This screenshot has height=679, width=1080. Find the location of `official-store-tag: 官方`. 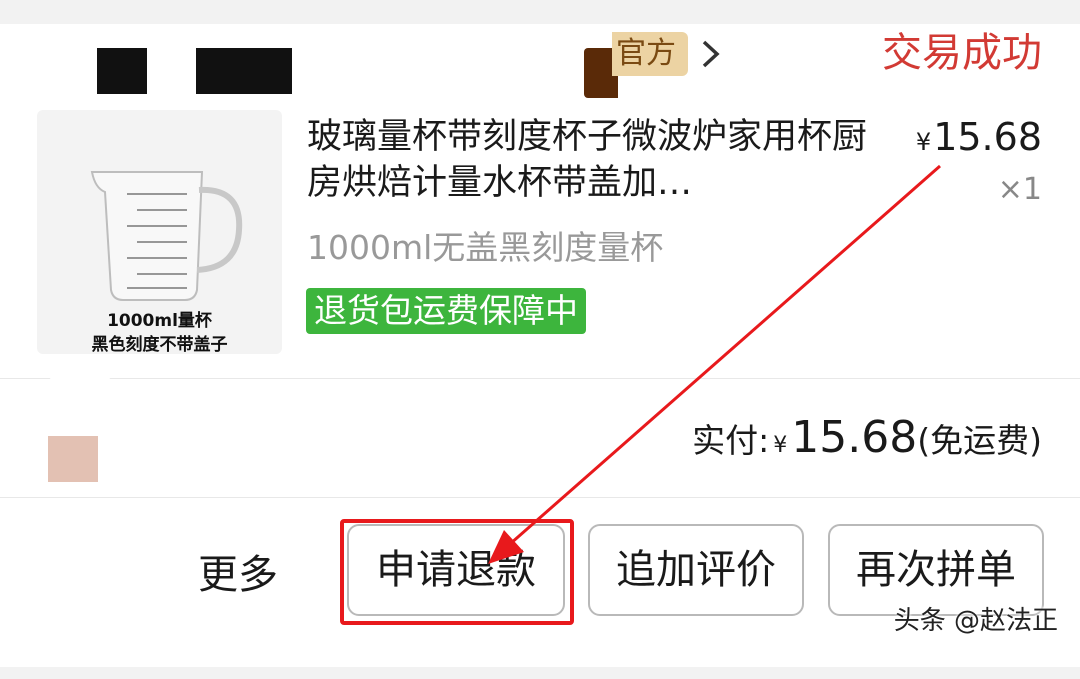

official-store-tag: 官方 is located at coordinates (650, 54).